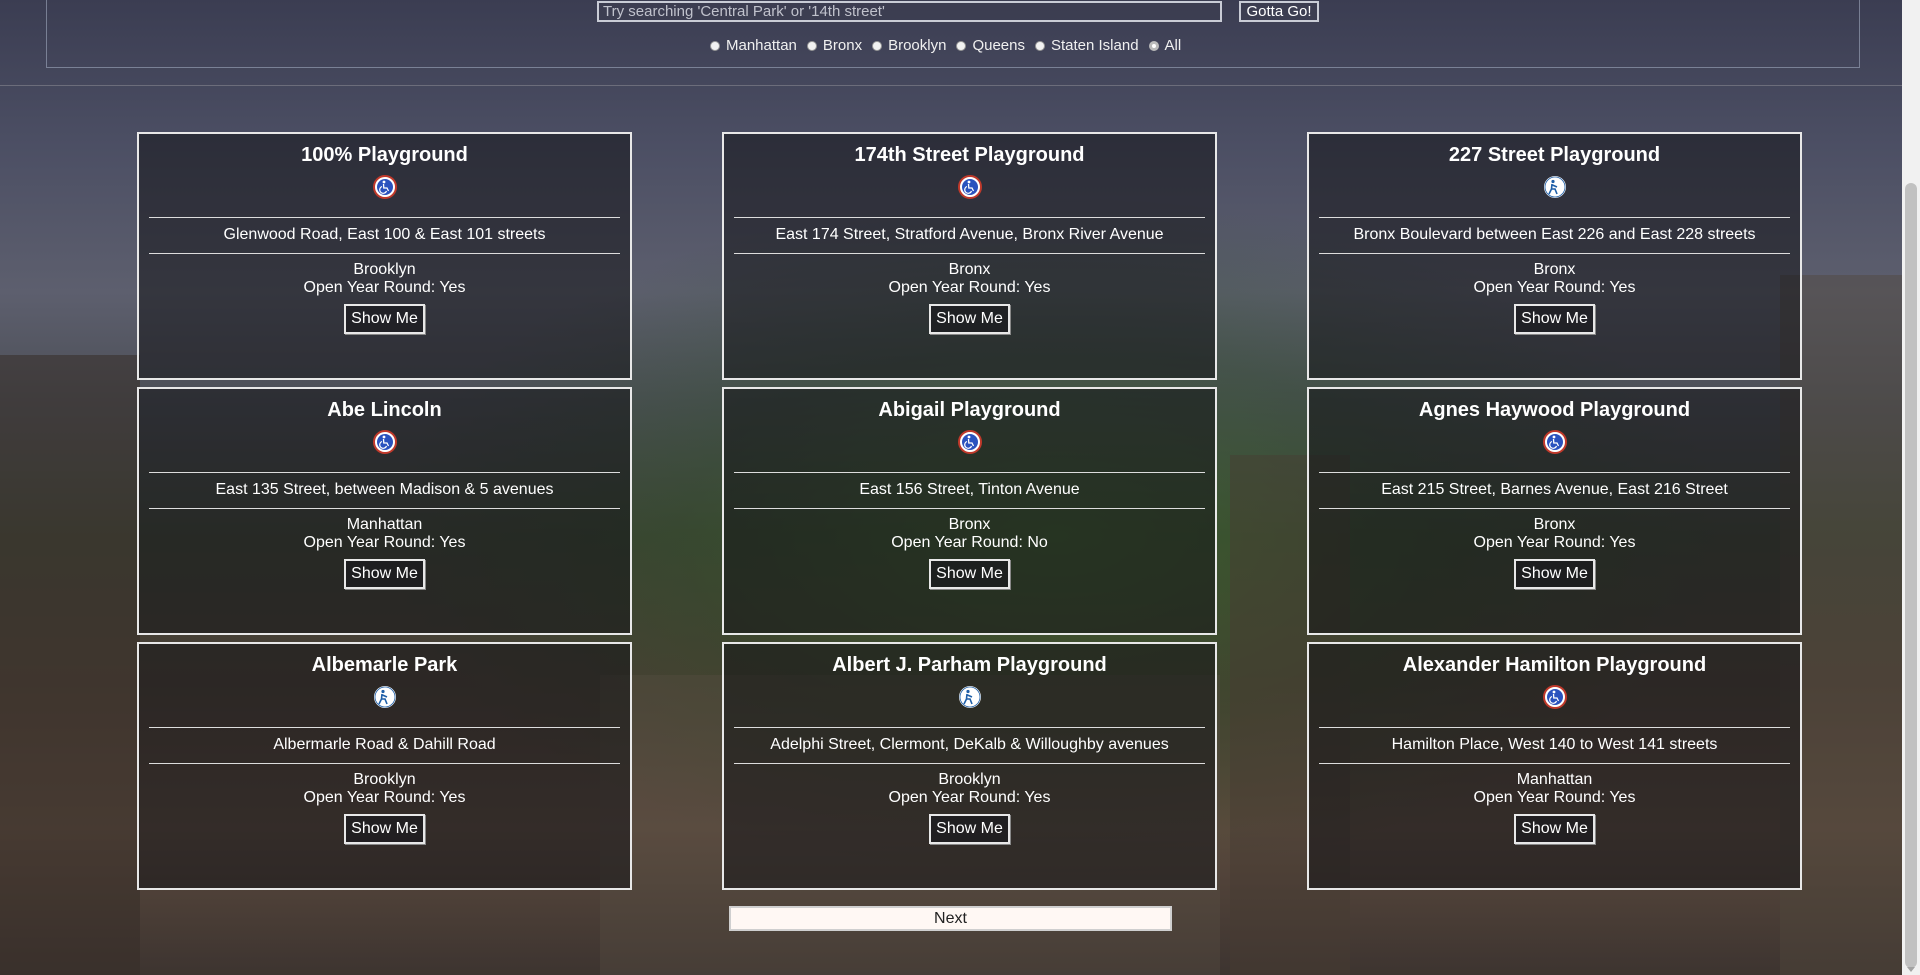 This screenshot has height=975, width=1920. What do you see at coordinates (1911, 575) in the screenshot?
I see `scrollbar-thumb` at bounding box center [1911, 575].